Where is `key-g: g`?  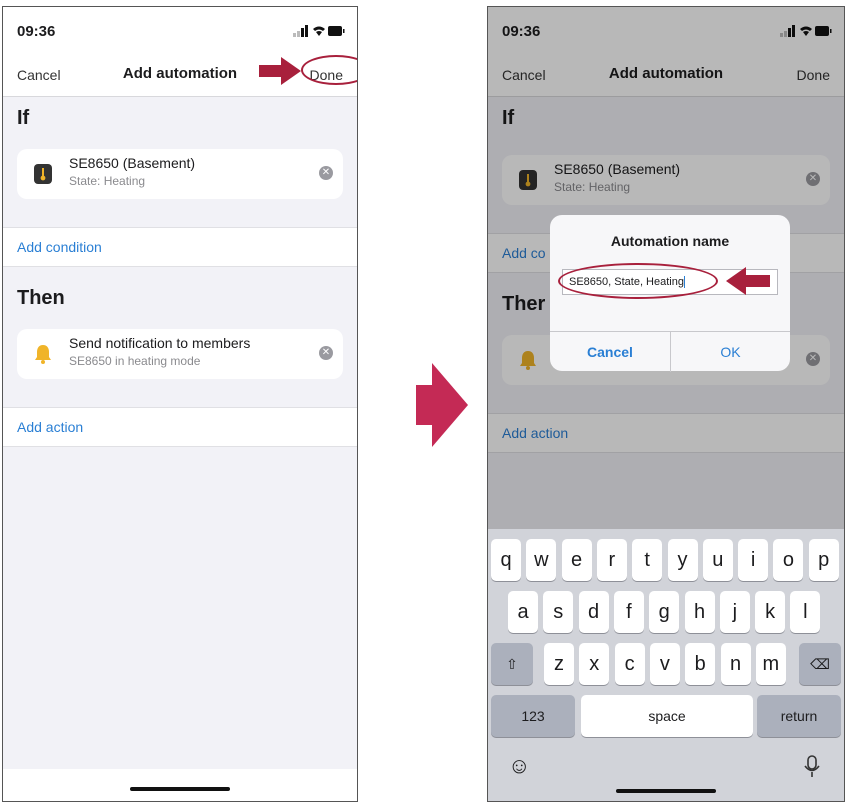 key-g: g is located at coordinates (664, 612).